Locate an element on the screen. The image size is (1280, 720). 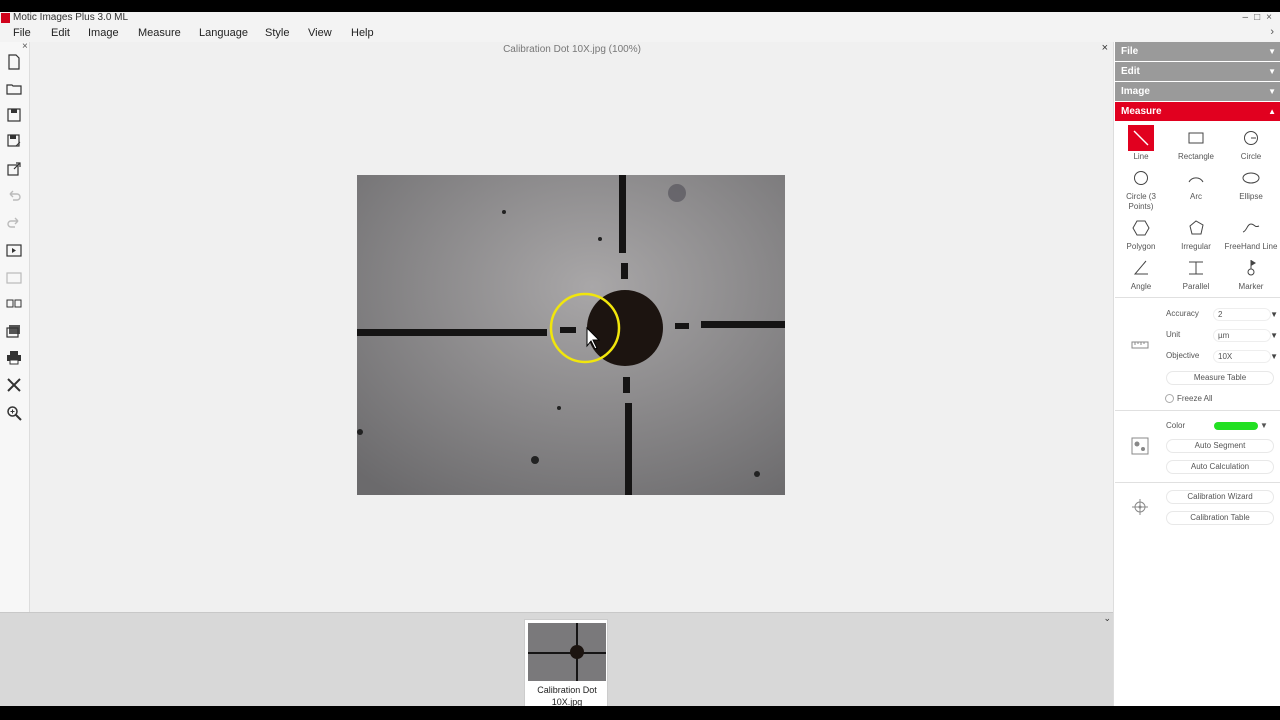
menu-style: Style is located at coordinates (277, 33).